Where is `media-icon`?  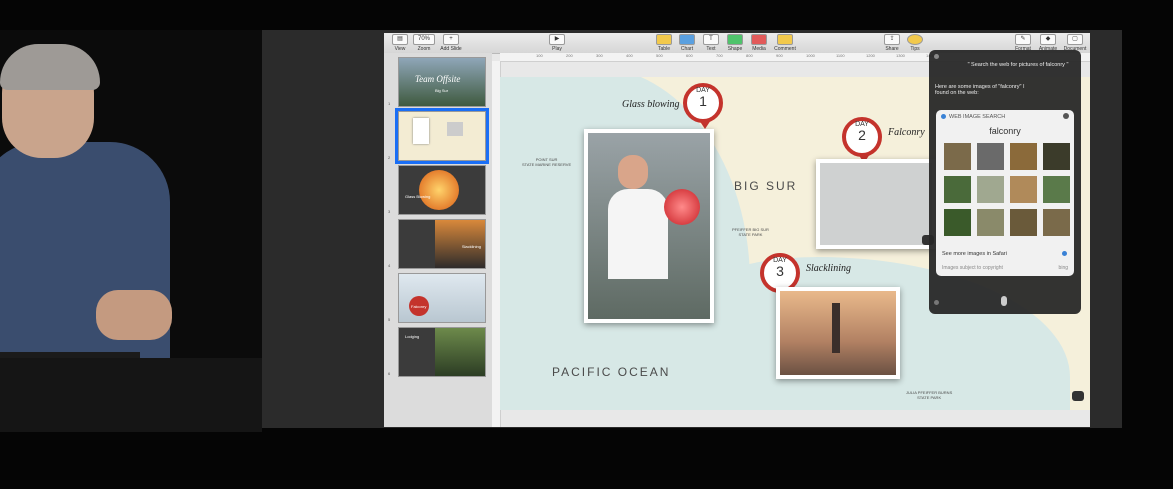 media-icon is located at coordinates (759, 39).